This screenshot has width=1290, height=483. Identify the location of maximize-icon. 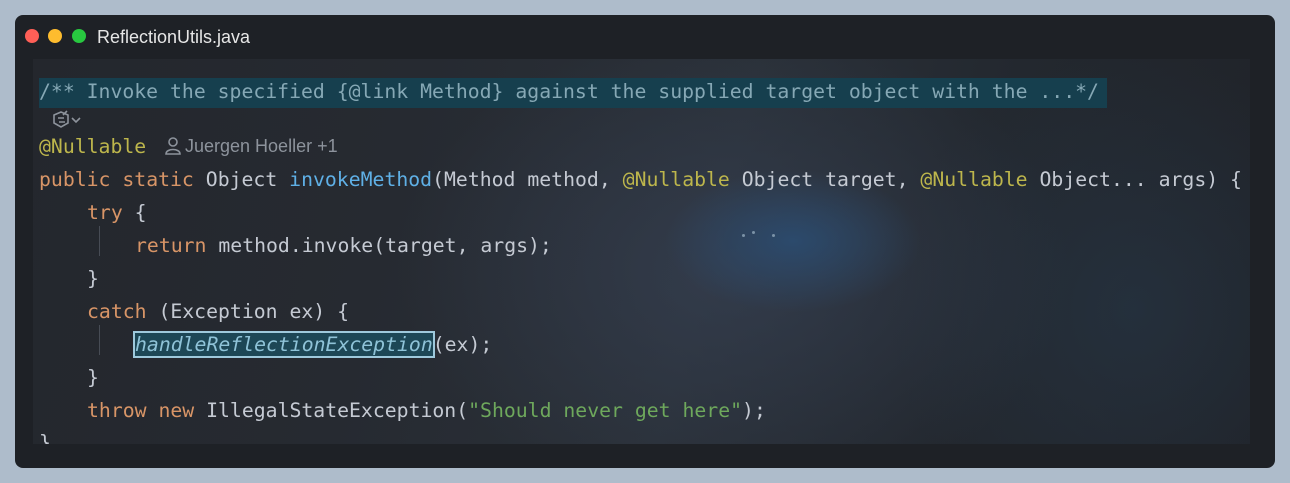
(79, 36).